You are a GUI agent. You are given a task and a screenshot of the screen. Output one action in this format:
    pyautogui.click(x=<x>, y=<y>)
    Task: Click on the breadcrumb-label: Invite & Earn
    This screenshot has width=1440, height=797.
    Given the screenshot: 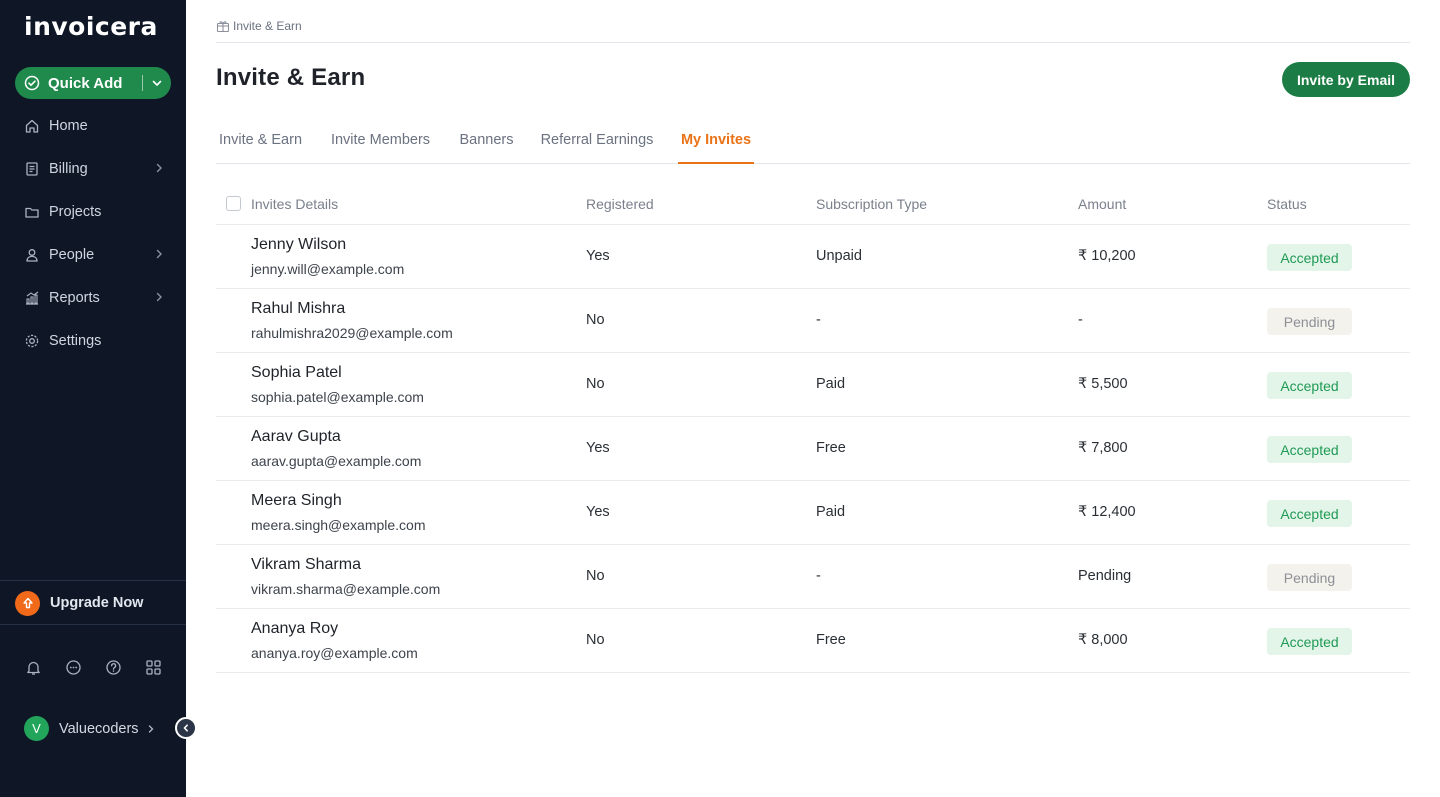 What is the action you would take?
    pyautogui.click(x=267, y=26)
    